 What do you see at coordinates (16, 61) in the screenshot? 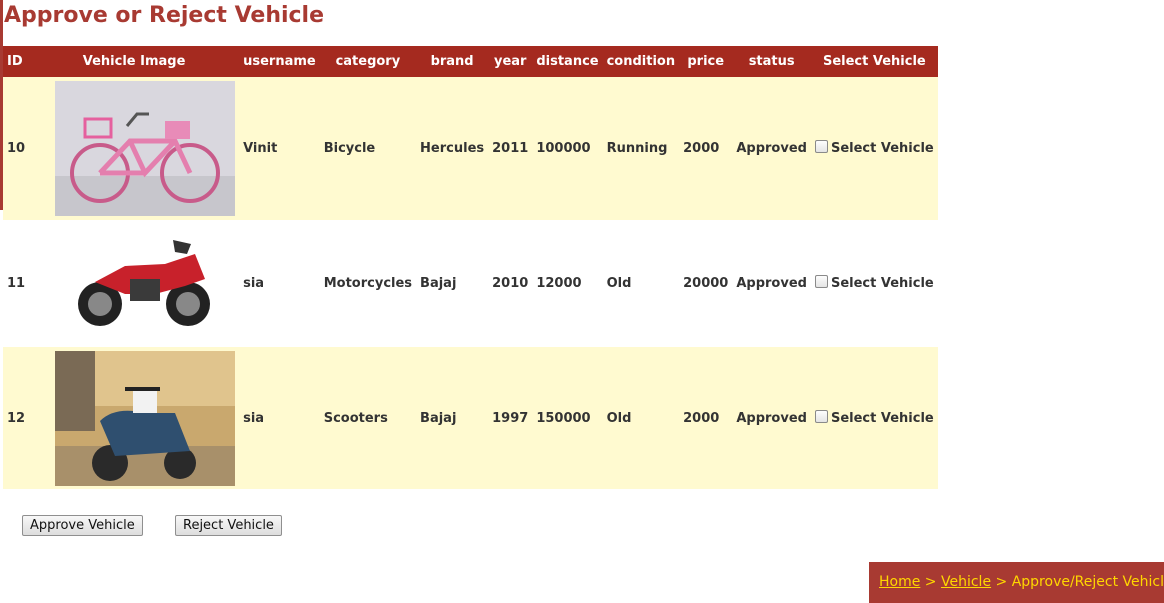
I see `col-header-id: ID` at bounding box center [16, 61].